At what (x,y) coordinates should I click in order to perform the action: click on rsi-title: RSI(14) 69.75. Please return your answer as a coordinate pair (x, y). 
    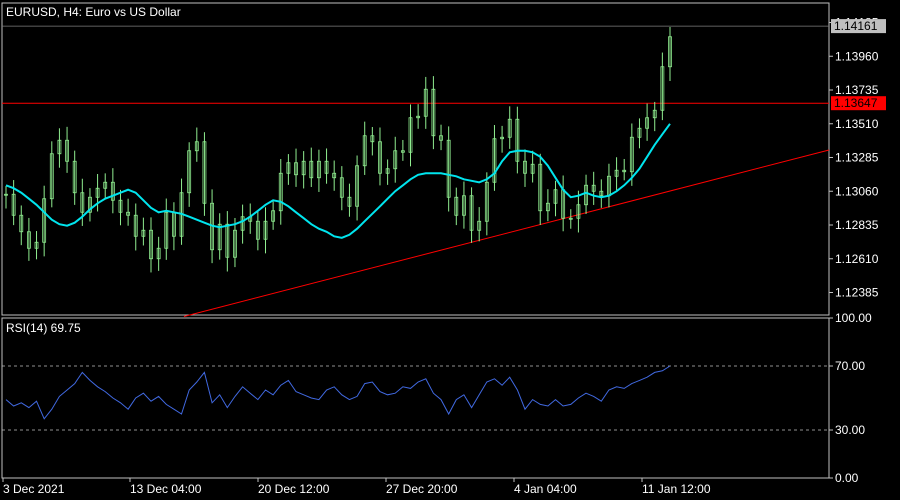
    Looking at the image, I should click on (43, 328).